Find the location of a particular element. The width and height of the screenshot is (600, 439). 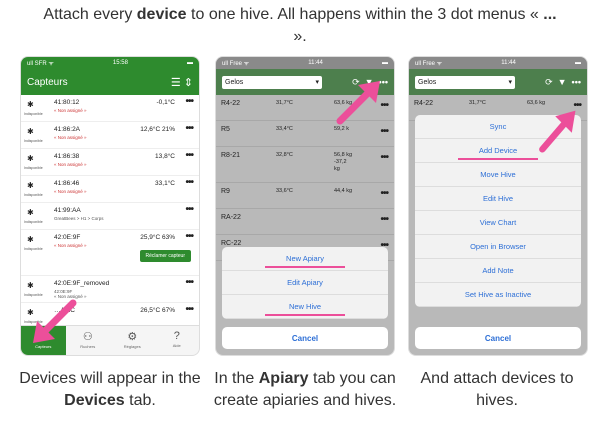

hive-name: RA-22 is located at coordinates (231, 217).